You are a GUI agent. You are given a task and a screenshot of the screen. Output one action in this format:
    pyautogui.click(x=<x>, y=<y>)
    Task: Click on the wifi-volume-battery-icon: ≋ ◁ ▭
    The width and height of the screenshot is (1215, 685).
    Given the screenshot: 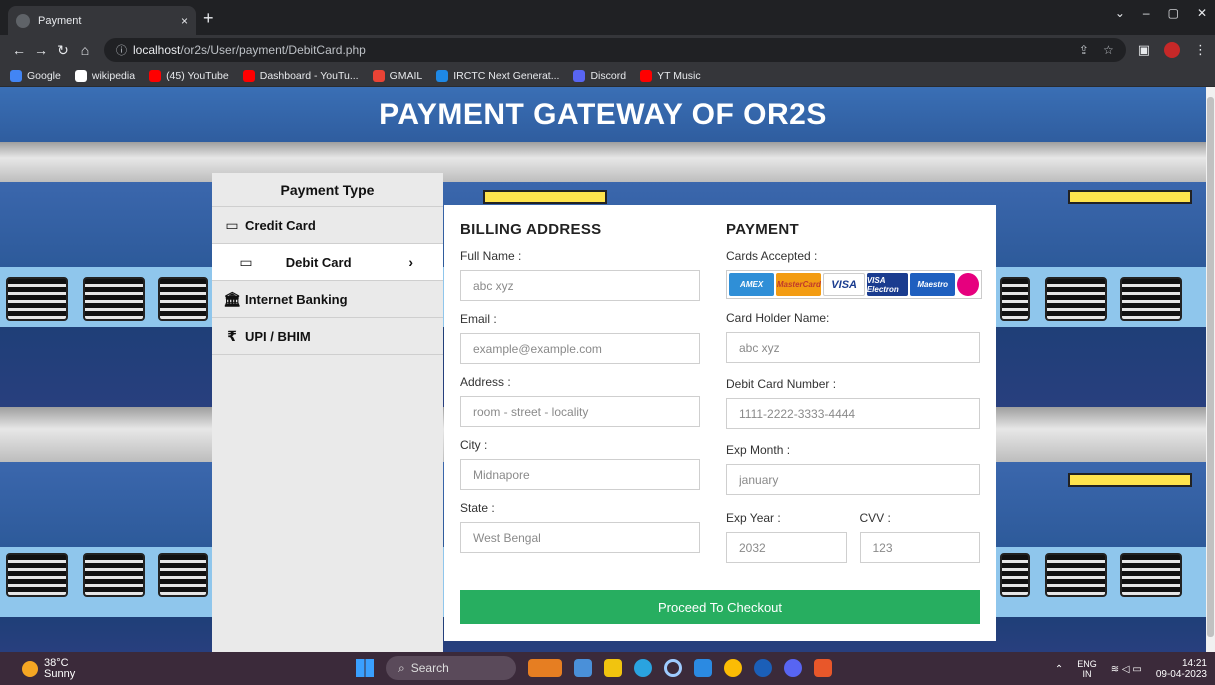 What is the action you would take?
    pyautogui.click(x=1126, y=669)
    